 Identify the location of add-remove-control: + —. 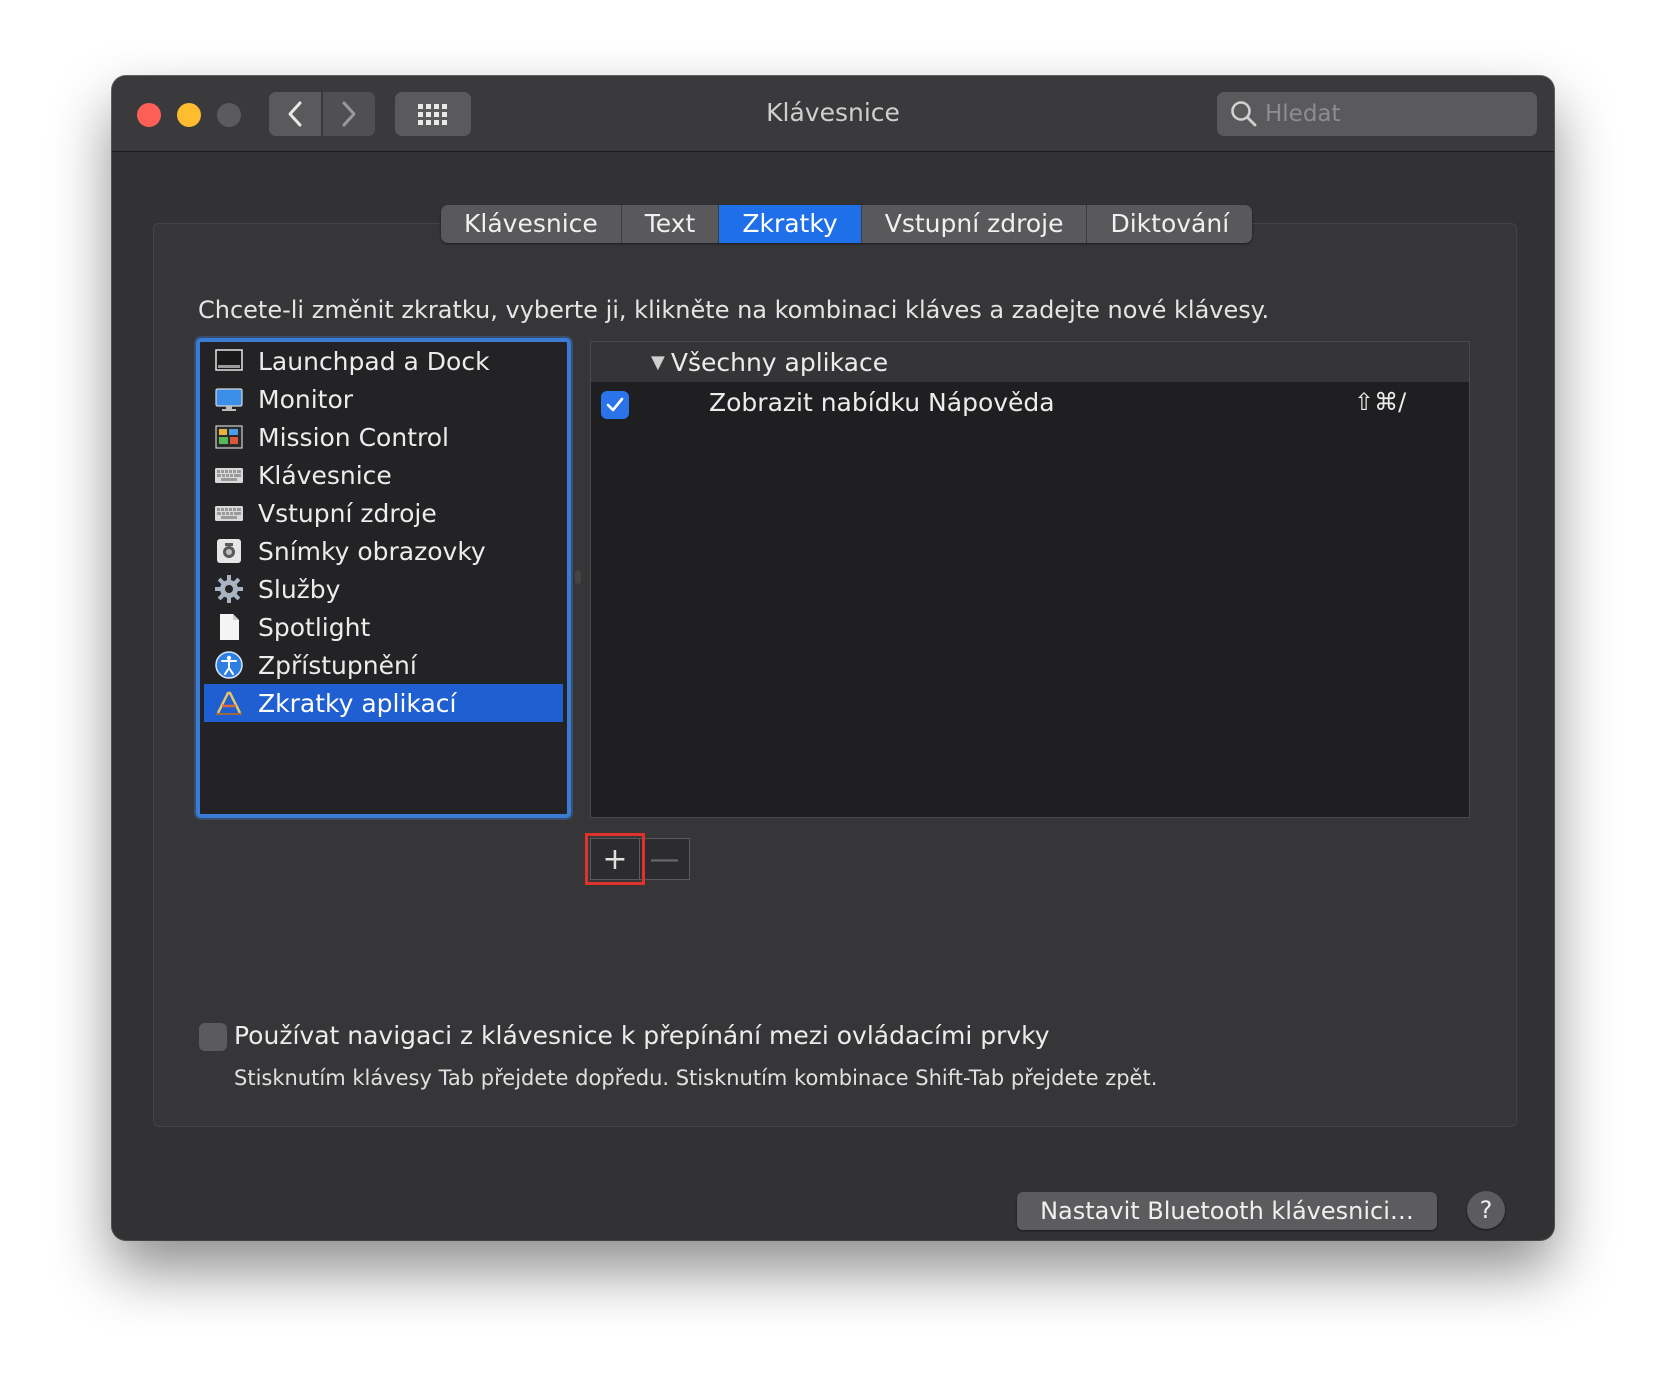
(637, 859).